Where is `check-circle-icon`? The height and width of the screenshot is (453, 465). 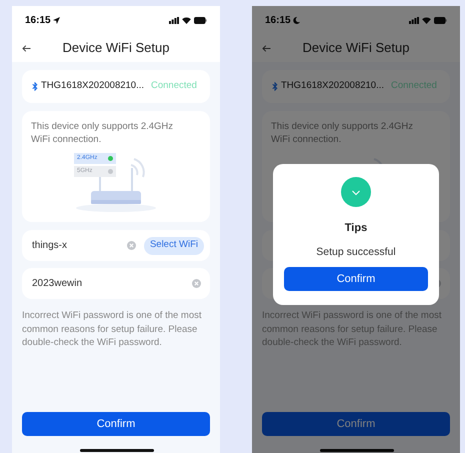 check-circle-icon is located at coordinates (356, 192).